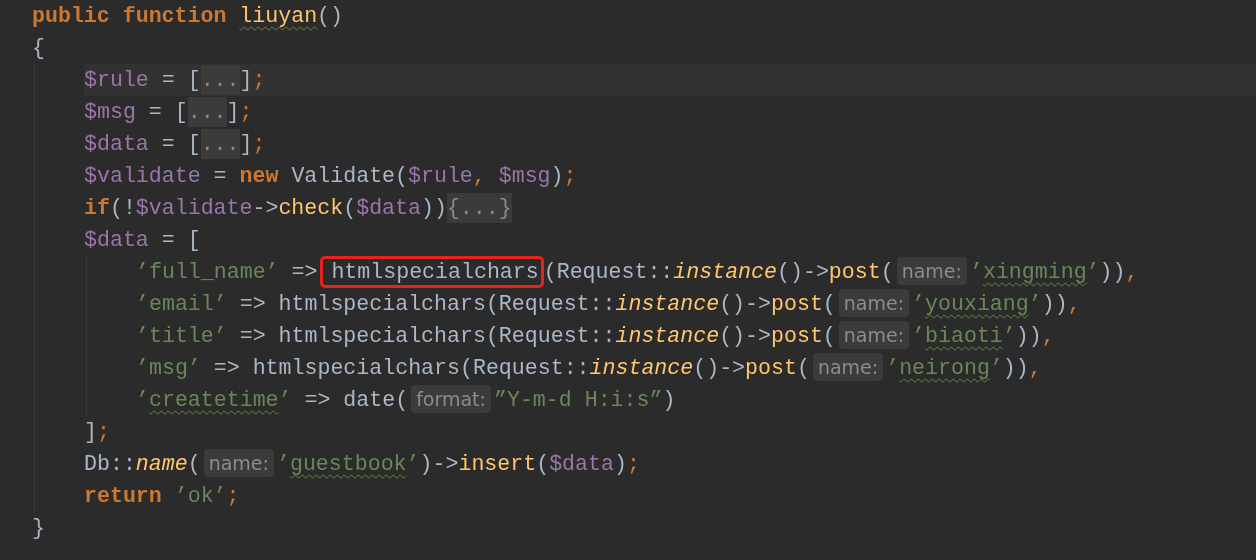 The image size is (1256, 560). I want to click on code-keyword: new, so click(259, 176).